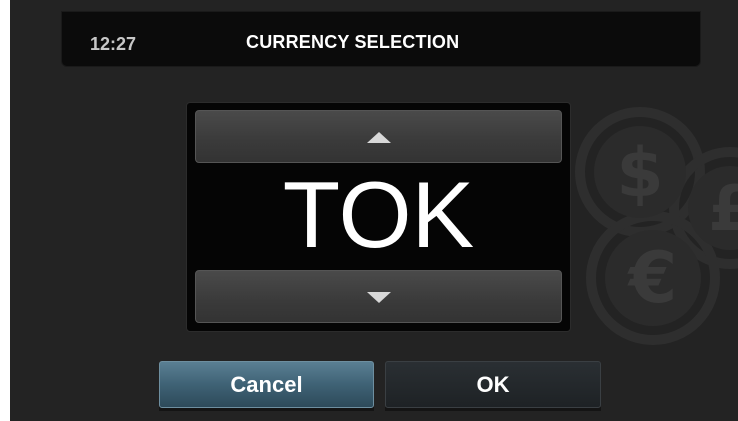  Describe the element at coordinates (723, 208) in the screenshot. I see `pound-symbol: £` at that location.